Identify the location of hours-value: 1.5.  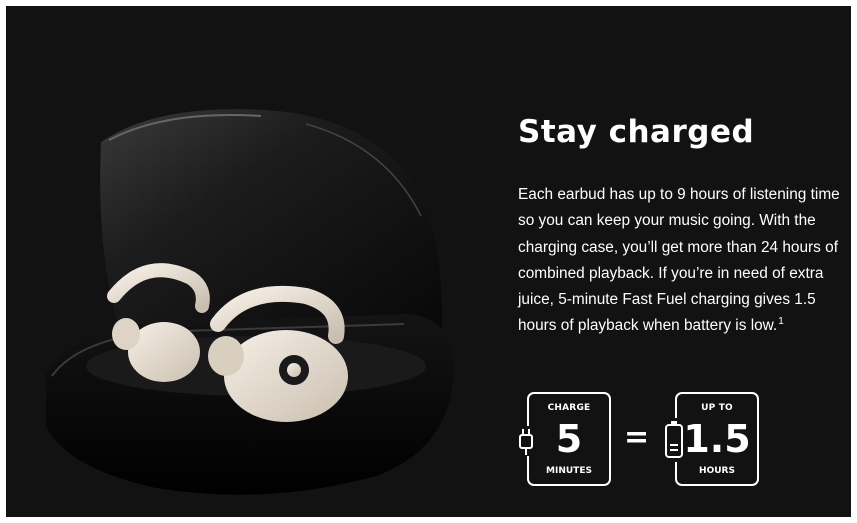
(717, 439).